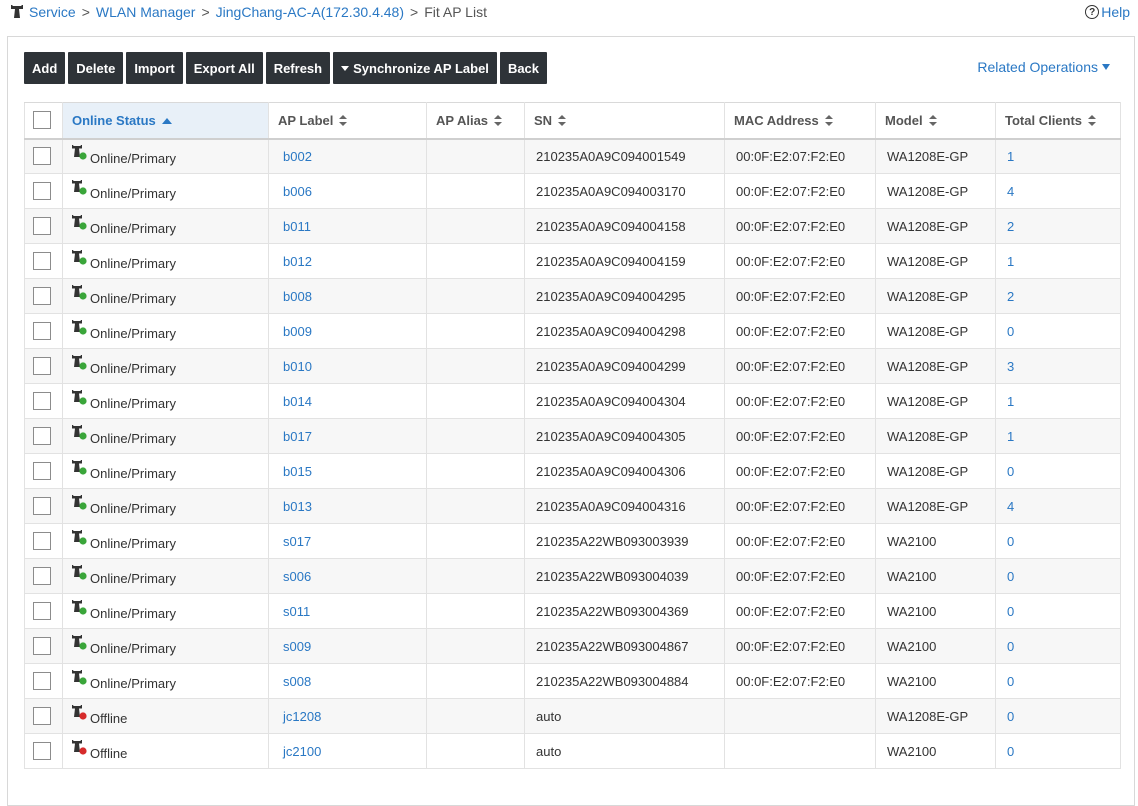  What do you see at coordinates (296, 156) in the screenshot?
I see `ap-label-link: b002` at bounding box center [296, 156].